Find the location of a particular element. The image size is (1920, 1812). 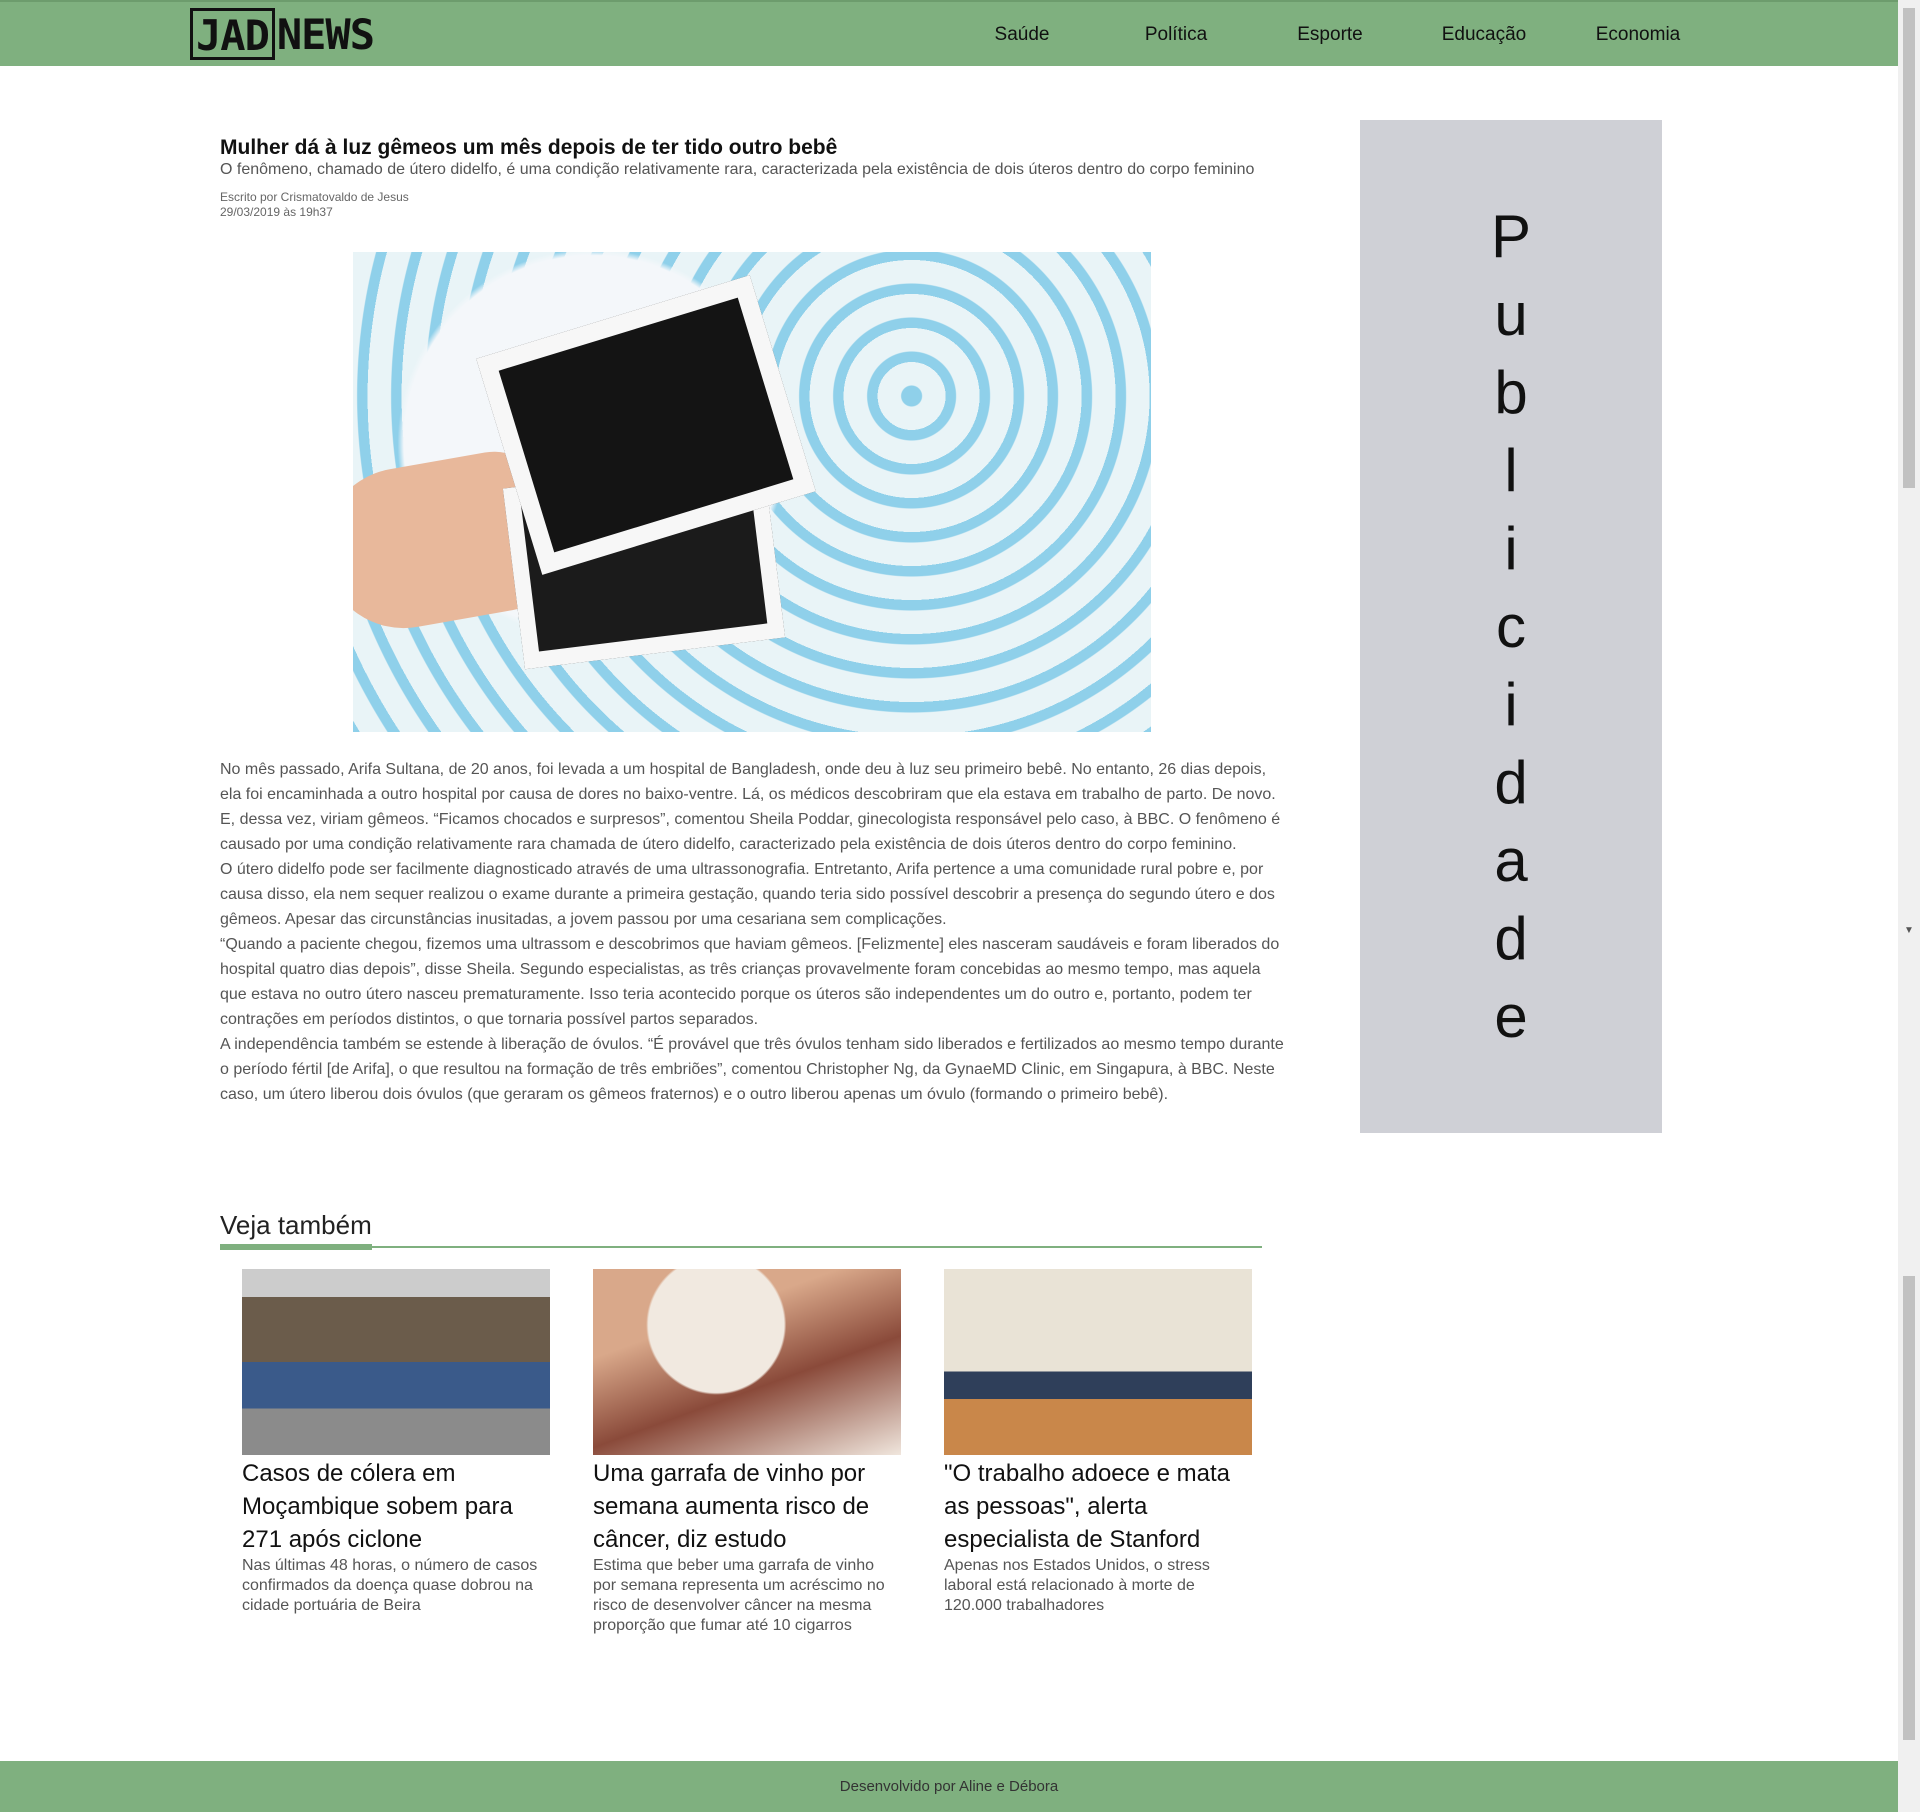

ad-label-letter: b is located at coordinates (1511, 392).